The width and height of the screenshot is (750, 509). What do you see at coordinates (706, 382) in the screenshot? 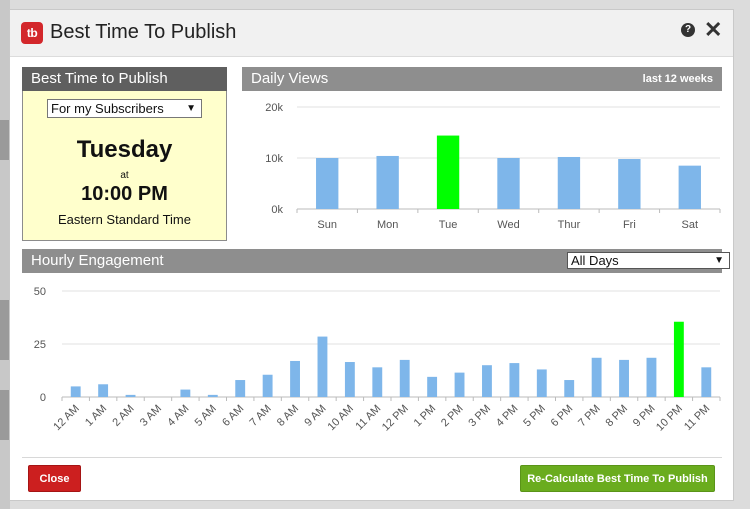
I see `bar-11-pm` at bounding box center [706, 382].